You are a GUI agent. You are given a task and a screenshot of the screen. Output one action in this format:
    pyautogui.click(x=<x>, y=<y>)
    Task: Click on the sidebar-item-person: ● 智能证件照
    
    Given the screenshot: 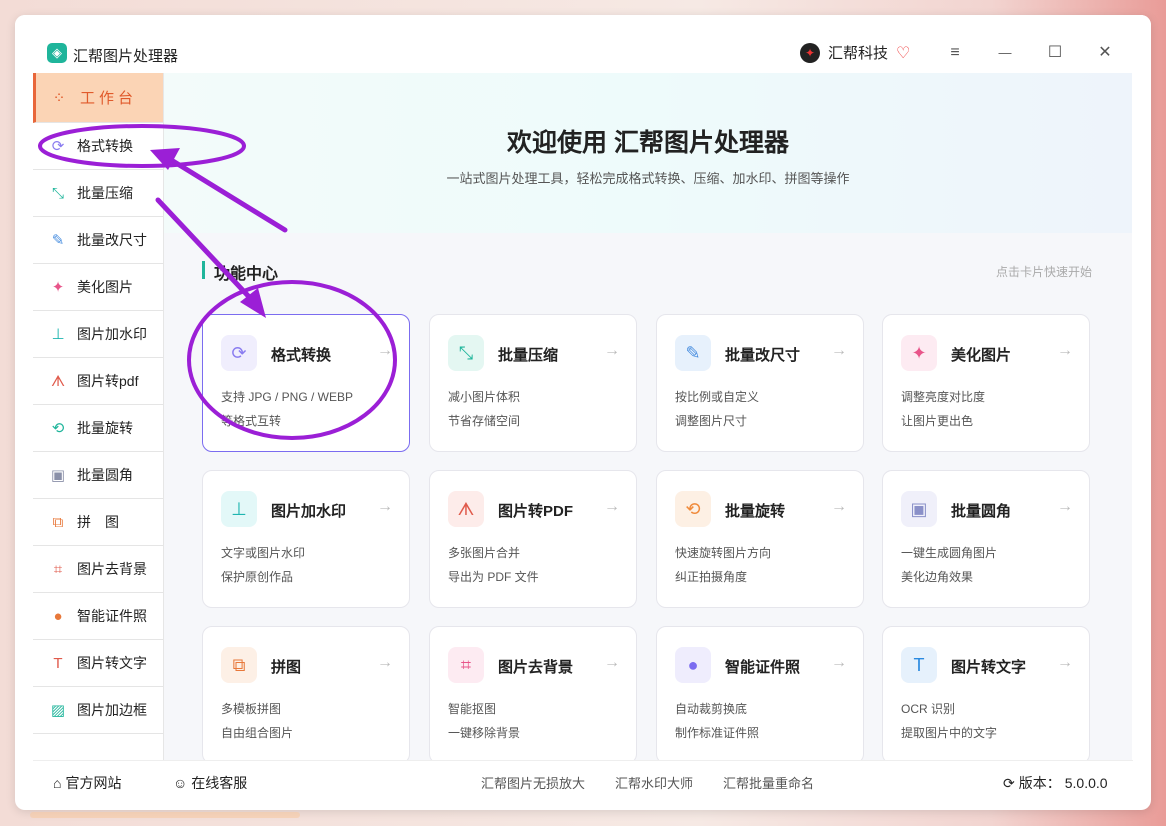 What is the action you would take?
    pyautogui.click(x=98, y=616)
    